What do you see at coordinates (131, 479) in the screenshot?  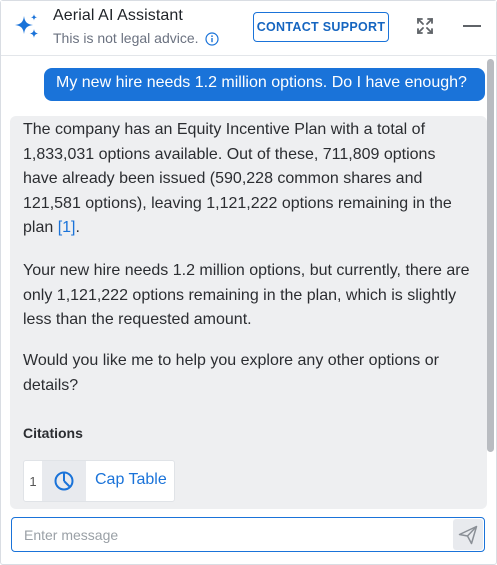 I see `citation-title: Cap Table` at bounding box center [131, 479].